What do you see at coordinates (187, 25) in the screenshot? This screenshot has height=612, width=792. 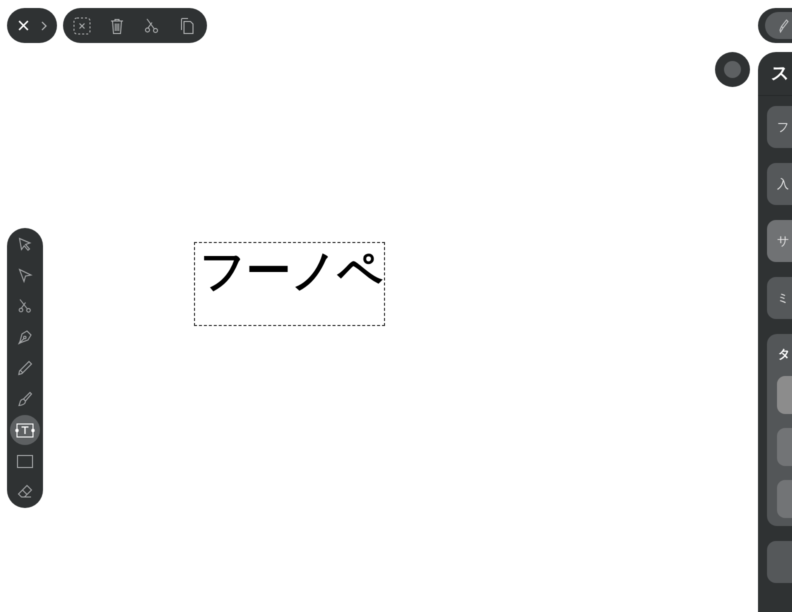 I see `copy-icon` at bounding box center [187, 25].